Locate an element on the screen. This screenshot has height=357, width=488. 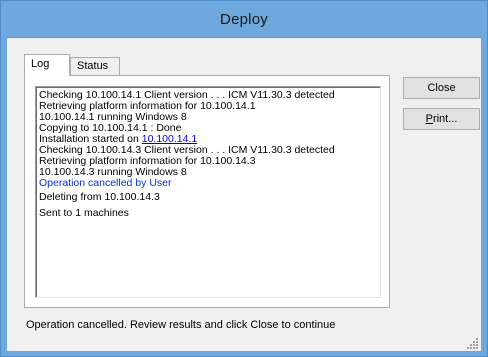
close-button: Close is located at coordinates (441, 88).